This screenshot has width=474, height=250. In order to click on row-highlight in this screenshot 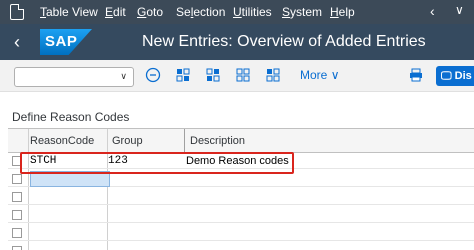, I will do `click(157, 163)`.